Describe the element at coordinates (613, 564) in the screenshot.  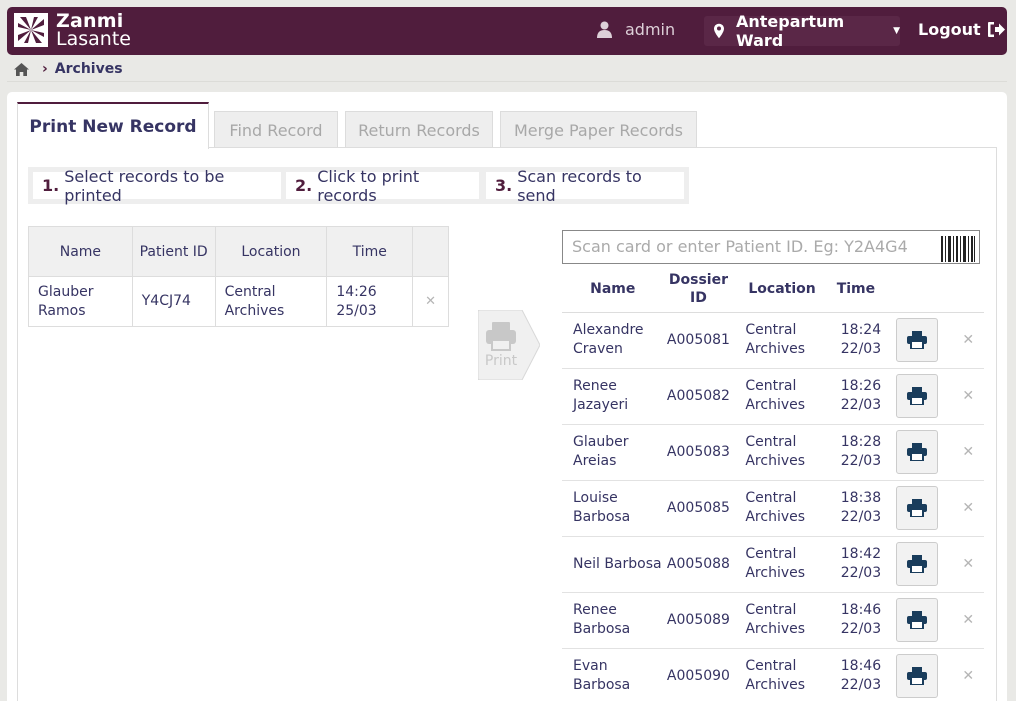
I see `cell-name: Neil Barbosa` at that location.